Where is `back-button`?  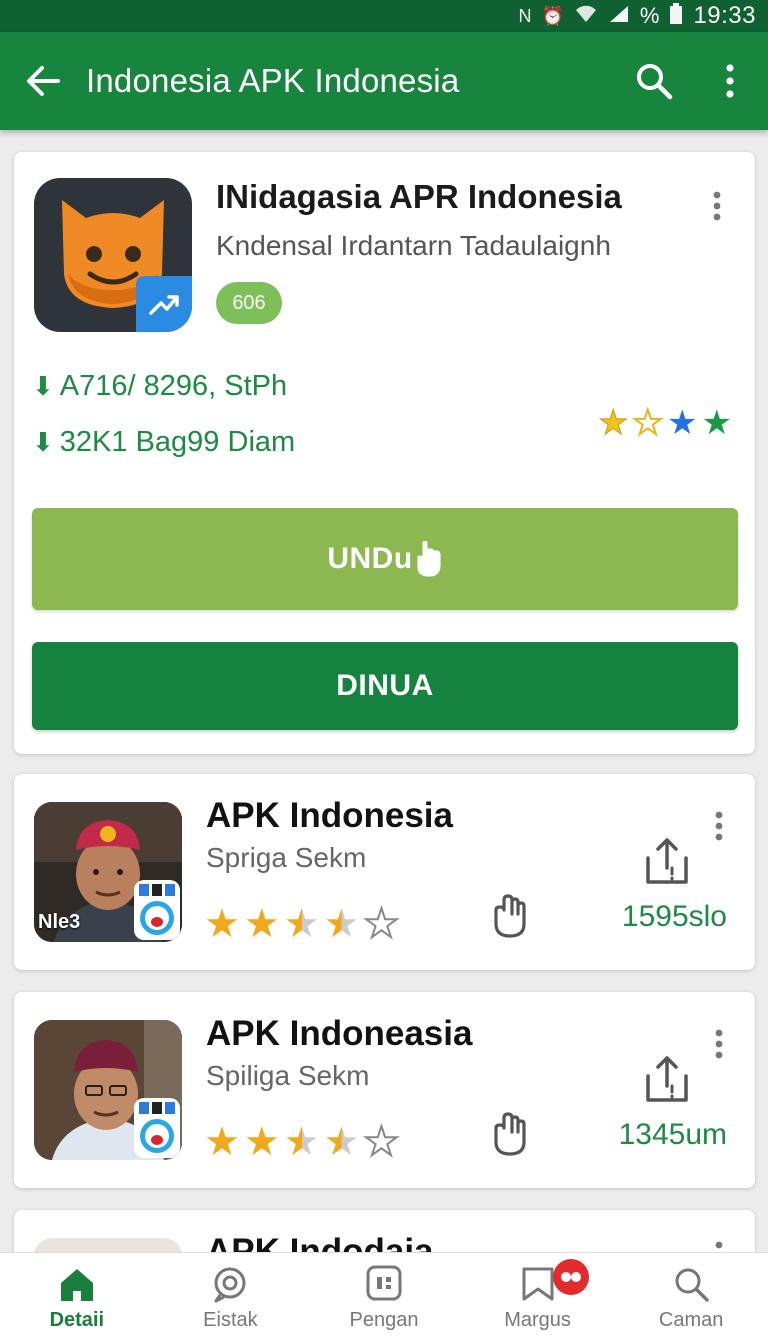
back-button is located at coordinates (43, 81).